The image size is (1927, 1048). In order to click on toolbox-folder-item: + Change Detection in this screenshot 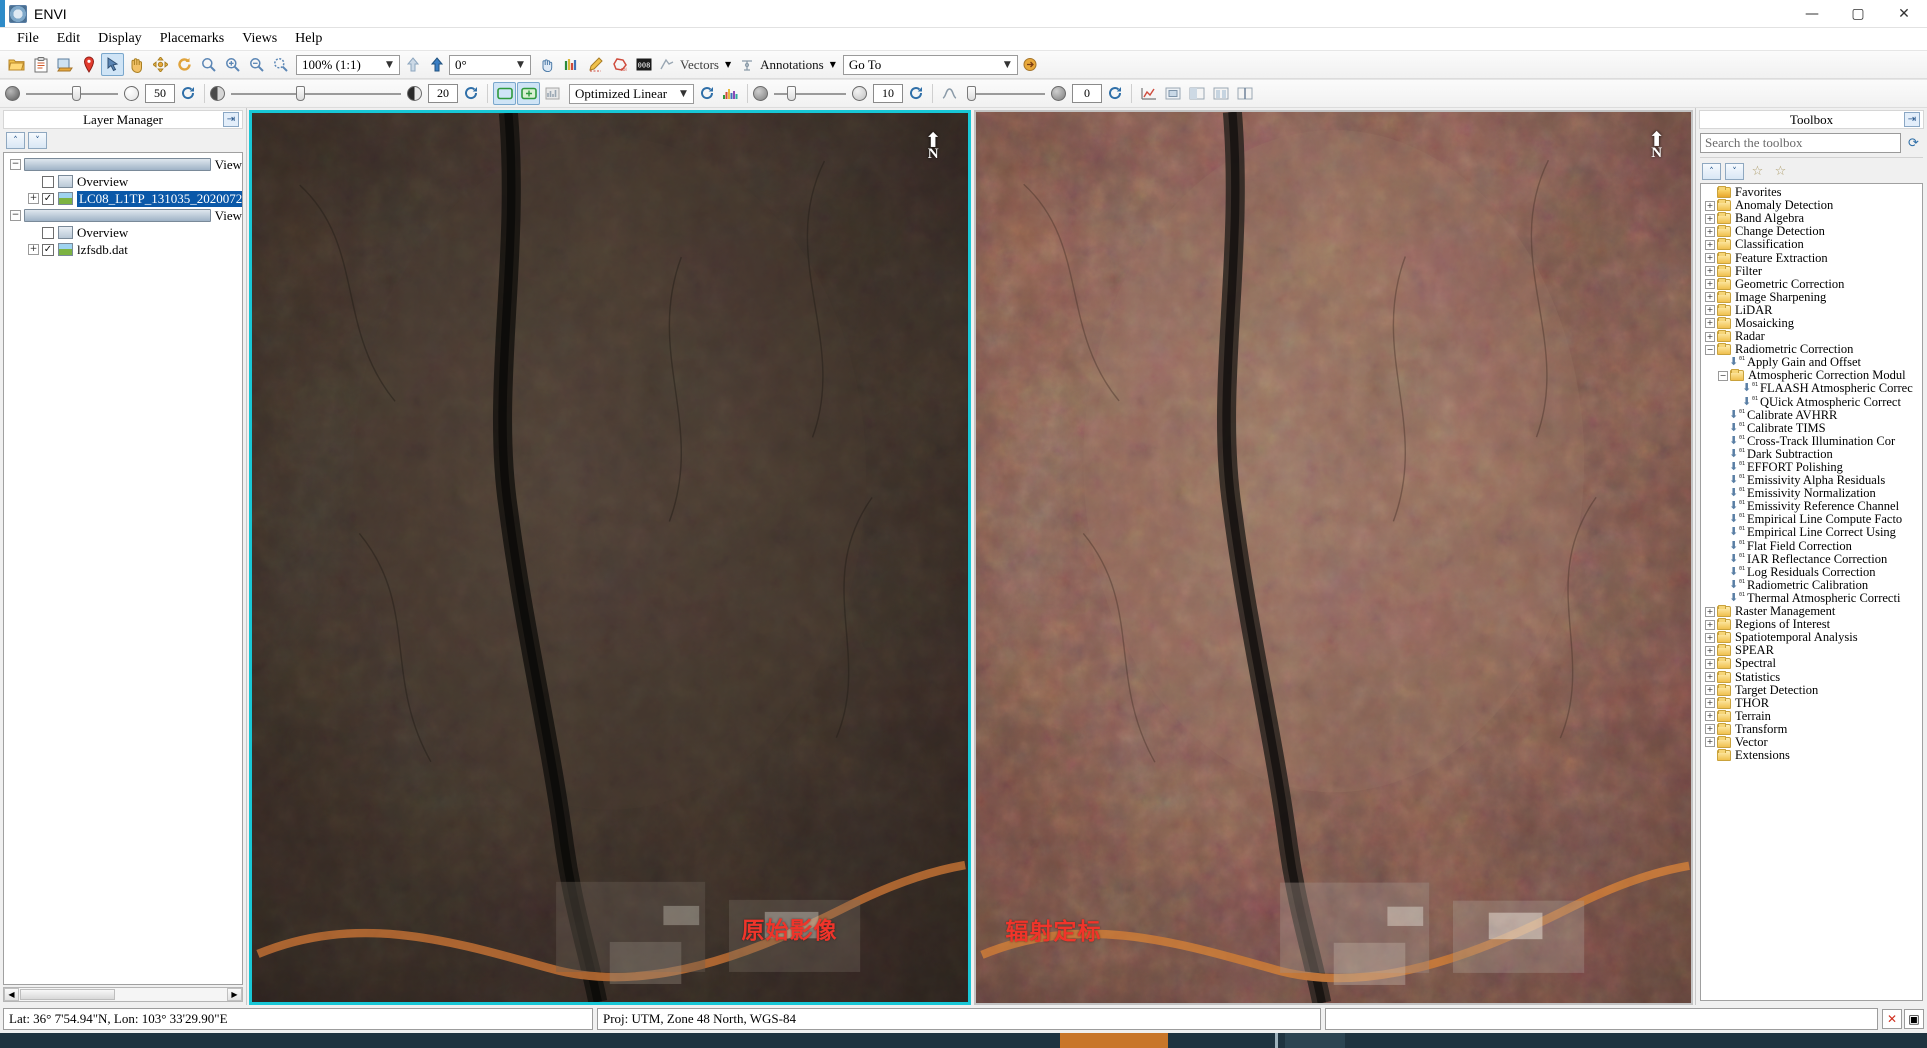, I will do `click(1811, 231)`.